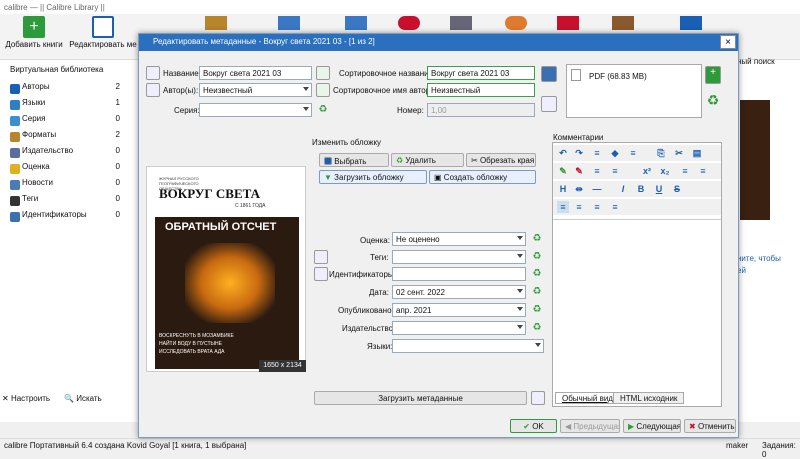 The height and width of the screenshot is (459, 800). I want to click on next-button: ▶ Следующая, so click(652, 426).